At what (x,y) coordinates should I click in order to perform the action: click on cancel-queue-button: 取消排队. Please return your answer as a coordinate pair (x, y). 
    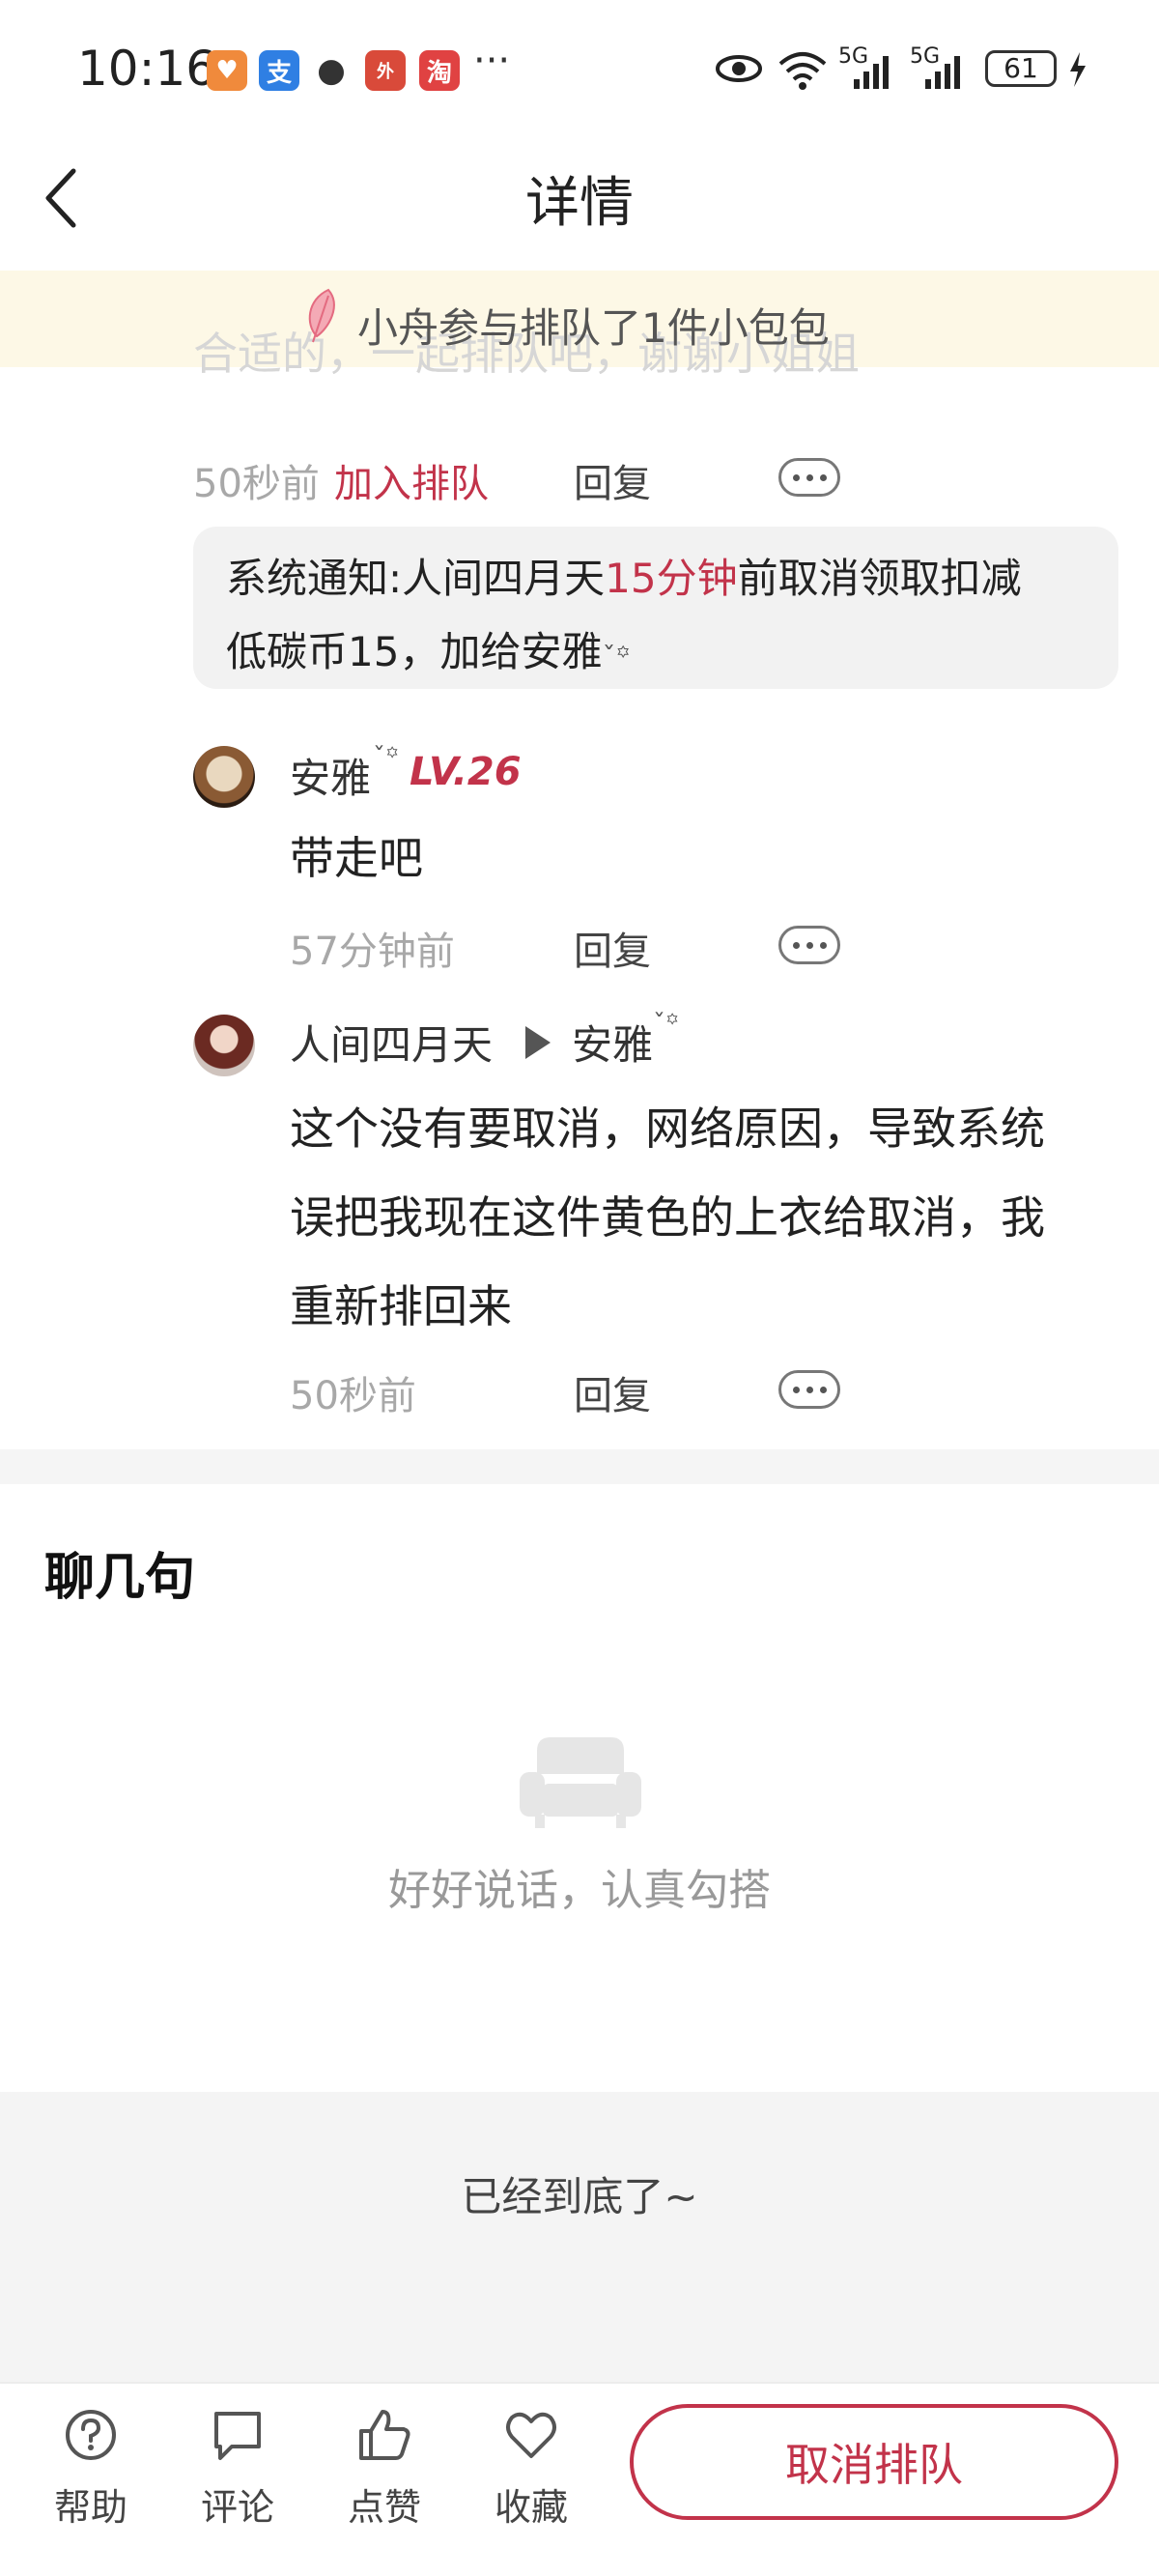
    Looking at the image, I should click on (874, 2462).